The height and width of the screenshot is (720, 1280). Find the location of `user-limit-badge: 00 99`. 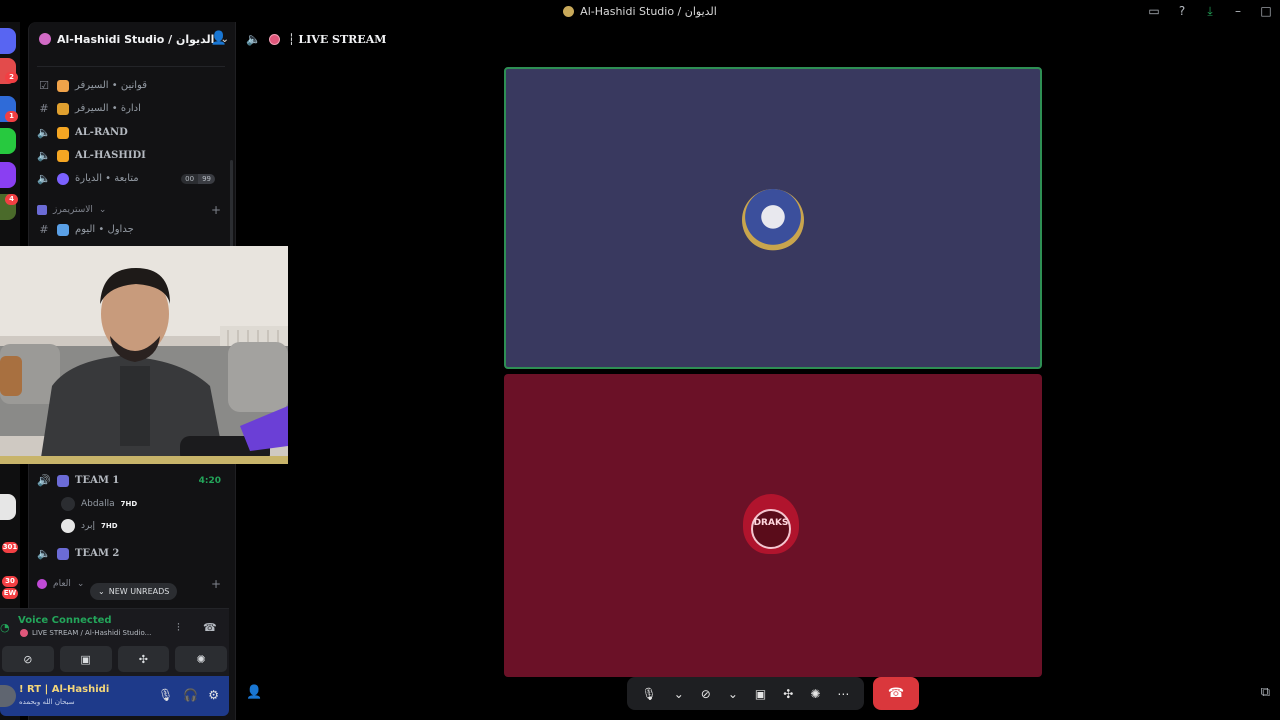

user-limit-badge: 00 99 is located at coordinates (198, 178).